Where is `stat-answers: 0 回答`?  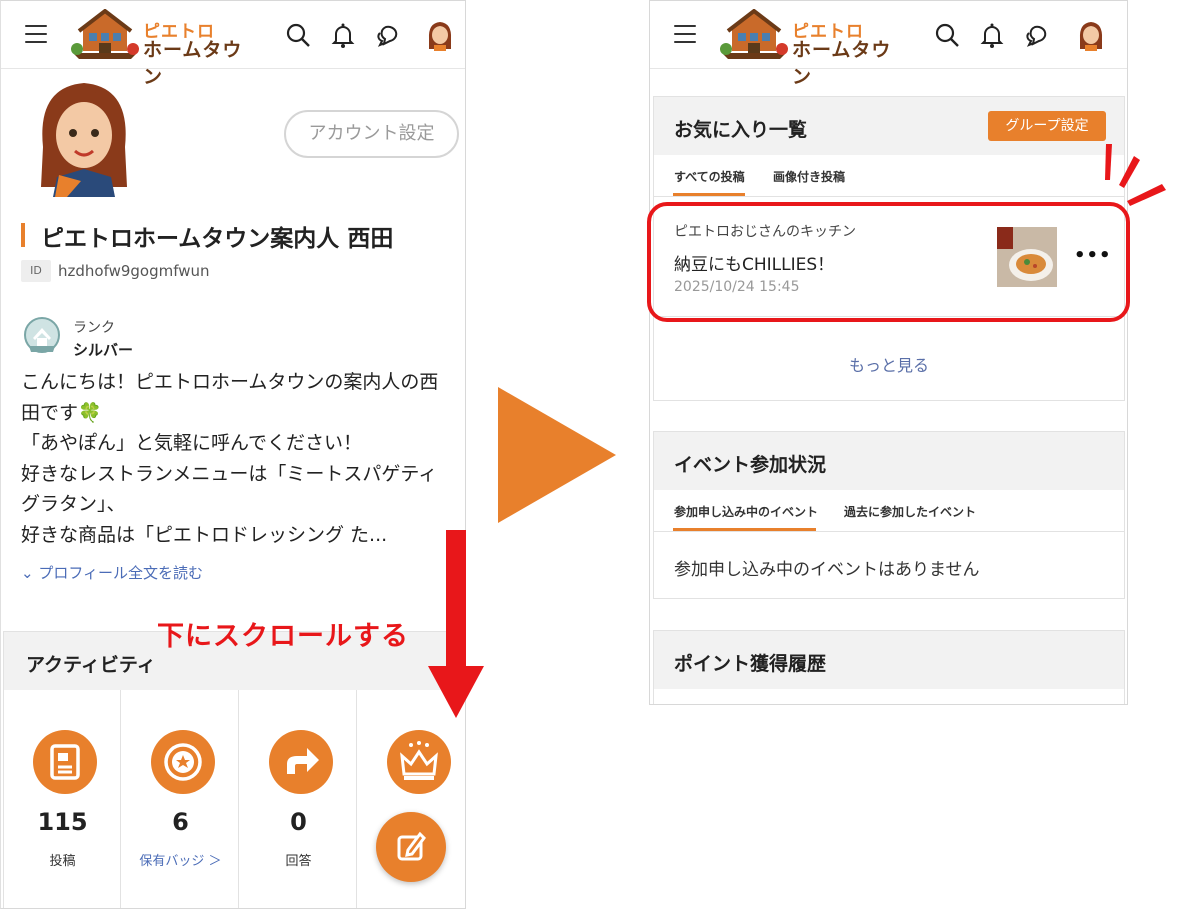 stat-answers: 0 回答 is located at coordinates (298, 799).